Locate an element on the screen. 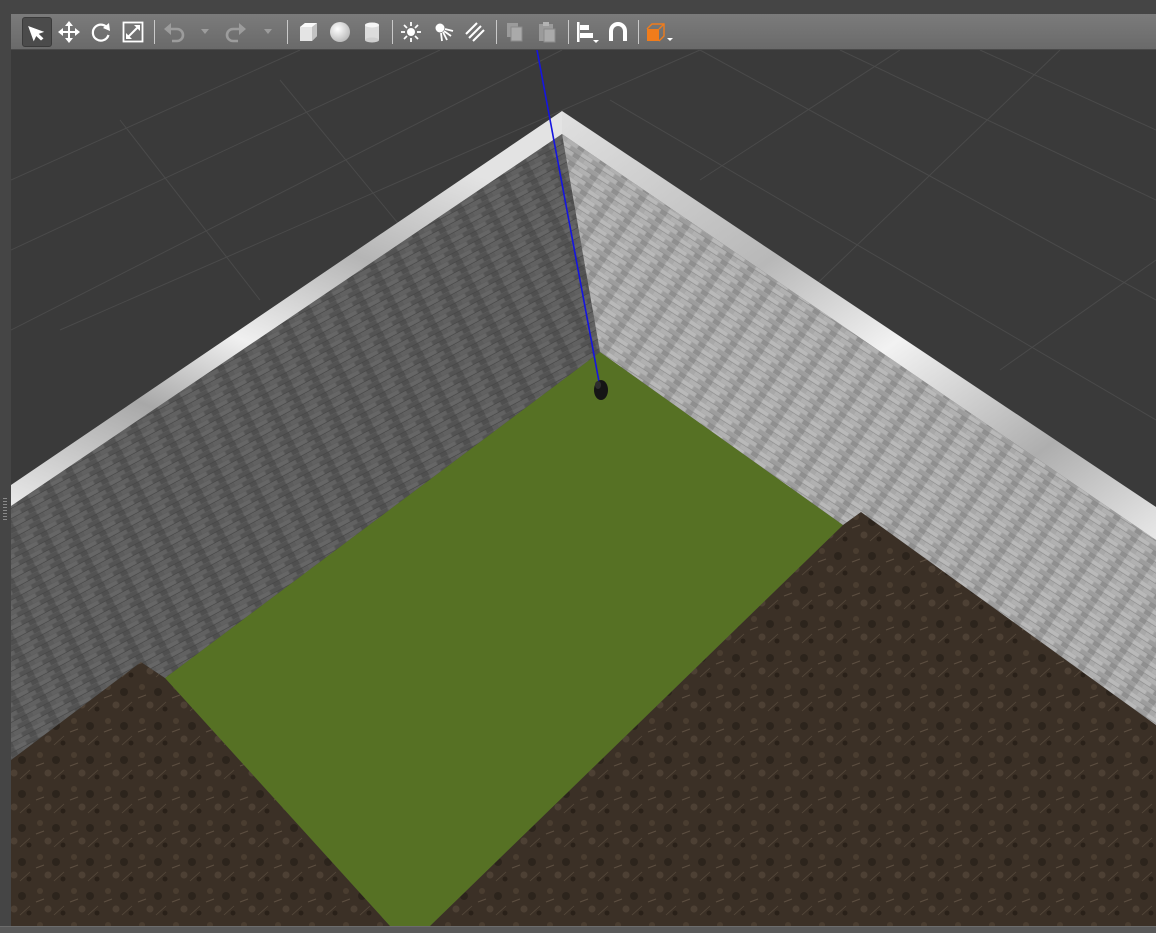  toolbar is located at coordinates (583, 32).